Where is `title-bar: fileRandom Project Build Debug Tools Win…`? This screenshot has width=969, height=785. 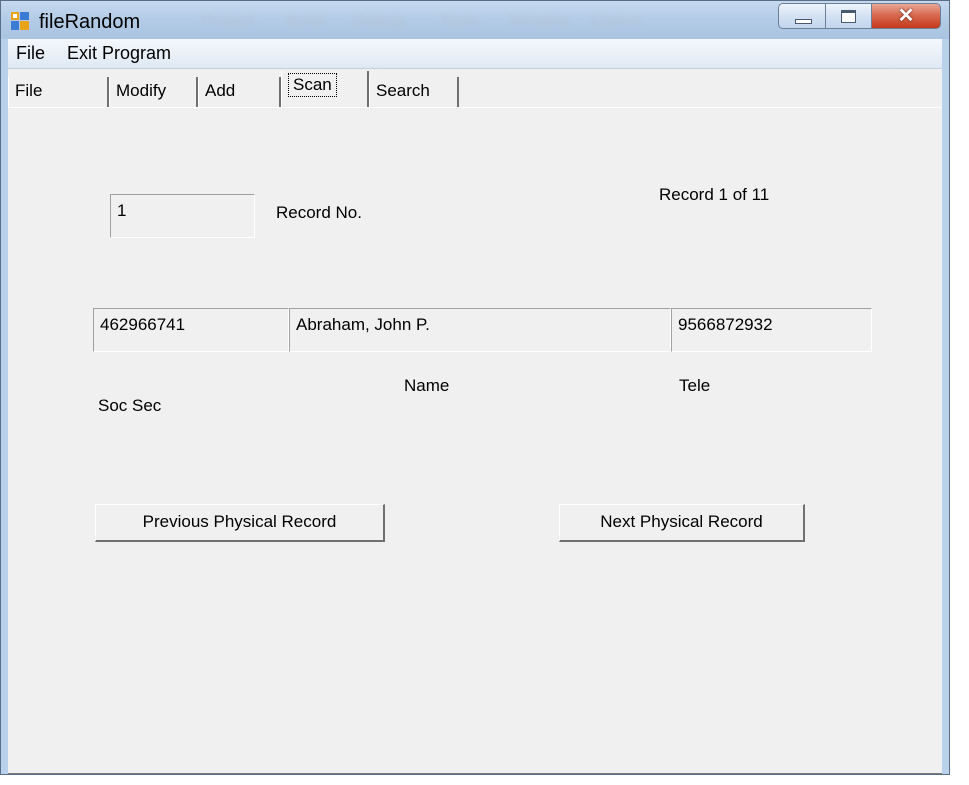 title-bar: fileRandom Project Build Debug Tools Win… is located at coordinates (475, 20).